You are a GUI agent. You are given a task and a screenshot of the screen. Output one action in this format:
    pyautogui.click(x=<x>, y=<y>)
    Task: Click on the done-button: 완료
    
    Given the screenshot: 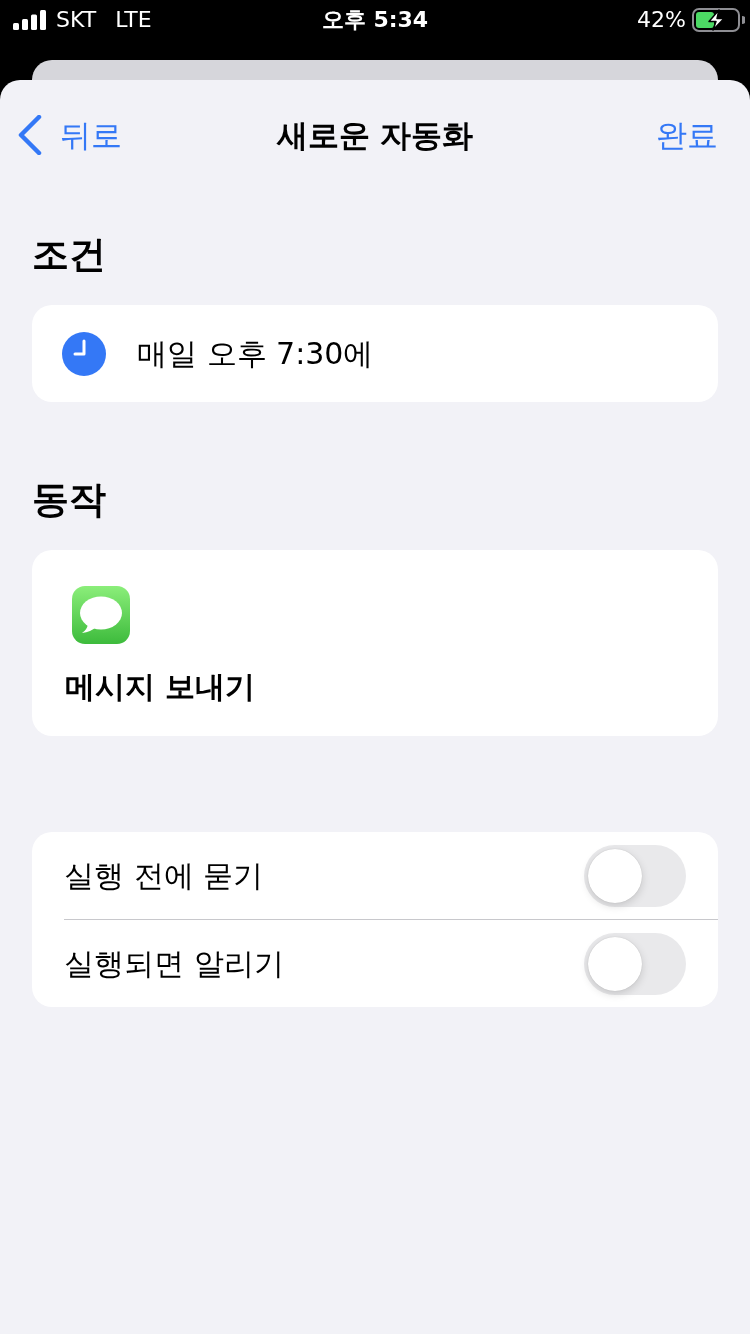 What is the action you would take?
    pyautogui.click(x=687, y=135)
    